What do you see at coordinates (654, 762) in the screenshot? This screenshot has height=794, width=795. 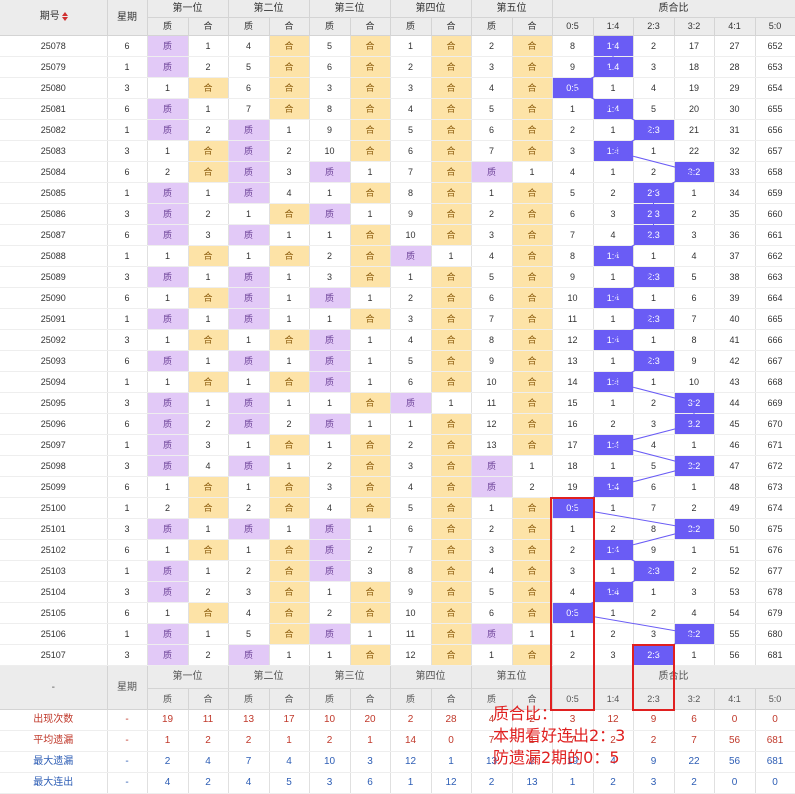 I see `stats-value: 9` at bounding box center [654, 762].